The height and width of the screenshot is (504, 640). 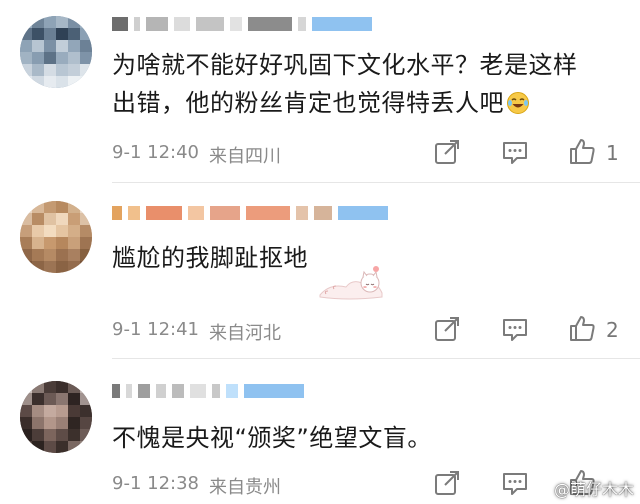 What do you see at coordinates (518, 103) in the screenshot?
I see `laughing-tears-emoji-icon` at bounding box center [518, 103].